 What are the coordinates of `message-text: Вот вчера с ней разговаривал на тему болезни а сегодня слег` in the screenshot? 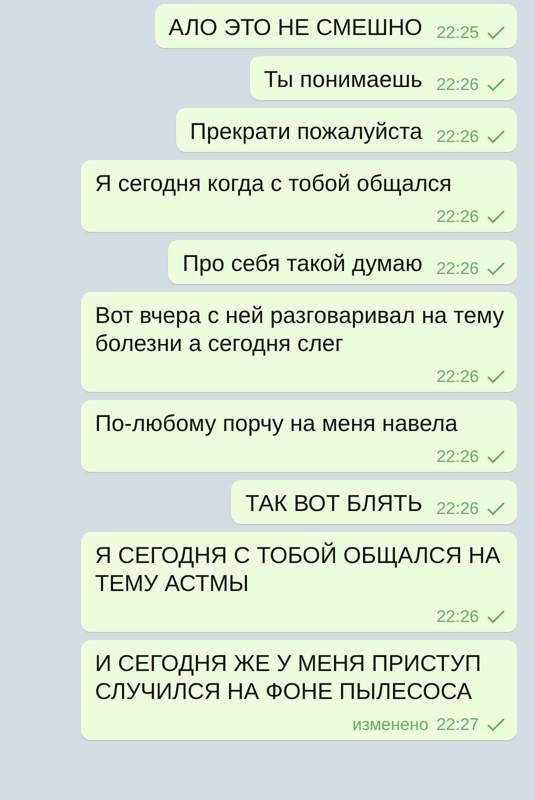 It's located at (300, 329).